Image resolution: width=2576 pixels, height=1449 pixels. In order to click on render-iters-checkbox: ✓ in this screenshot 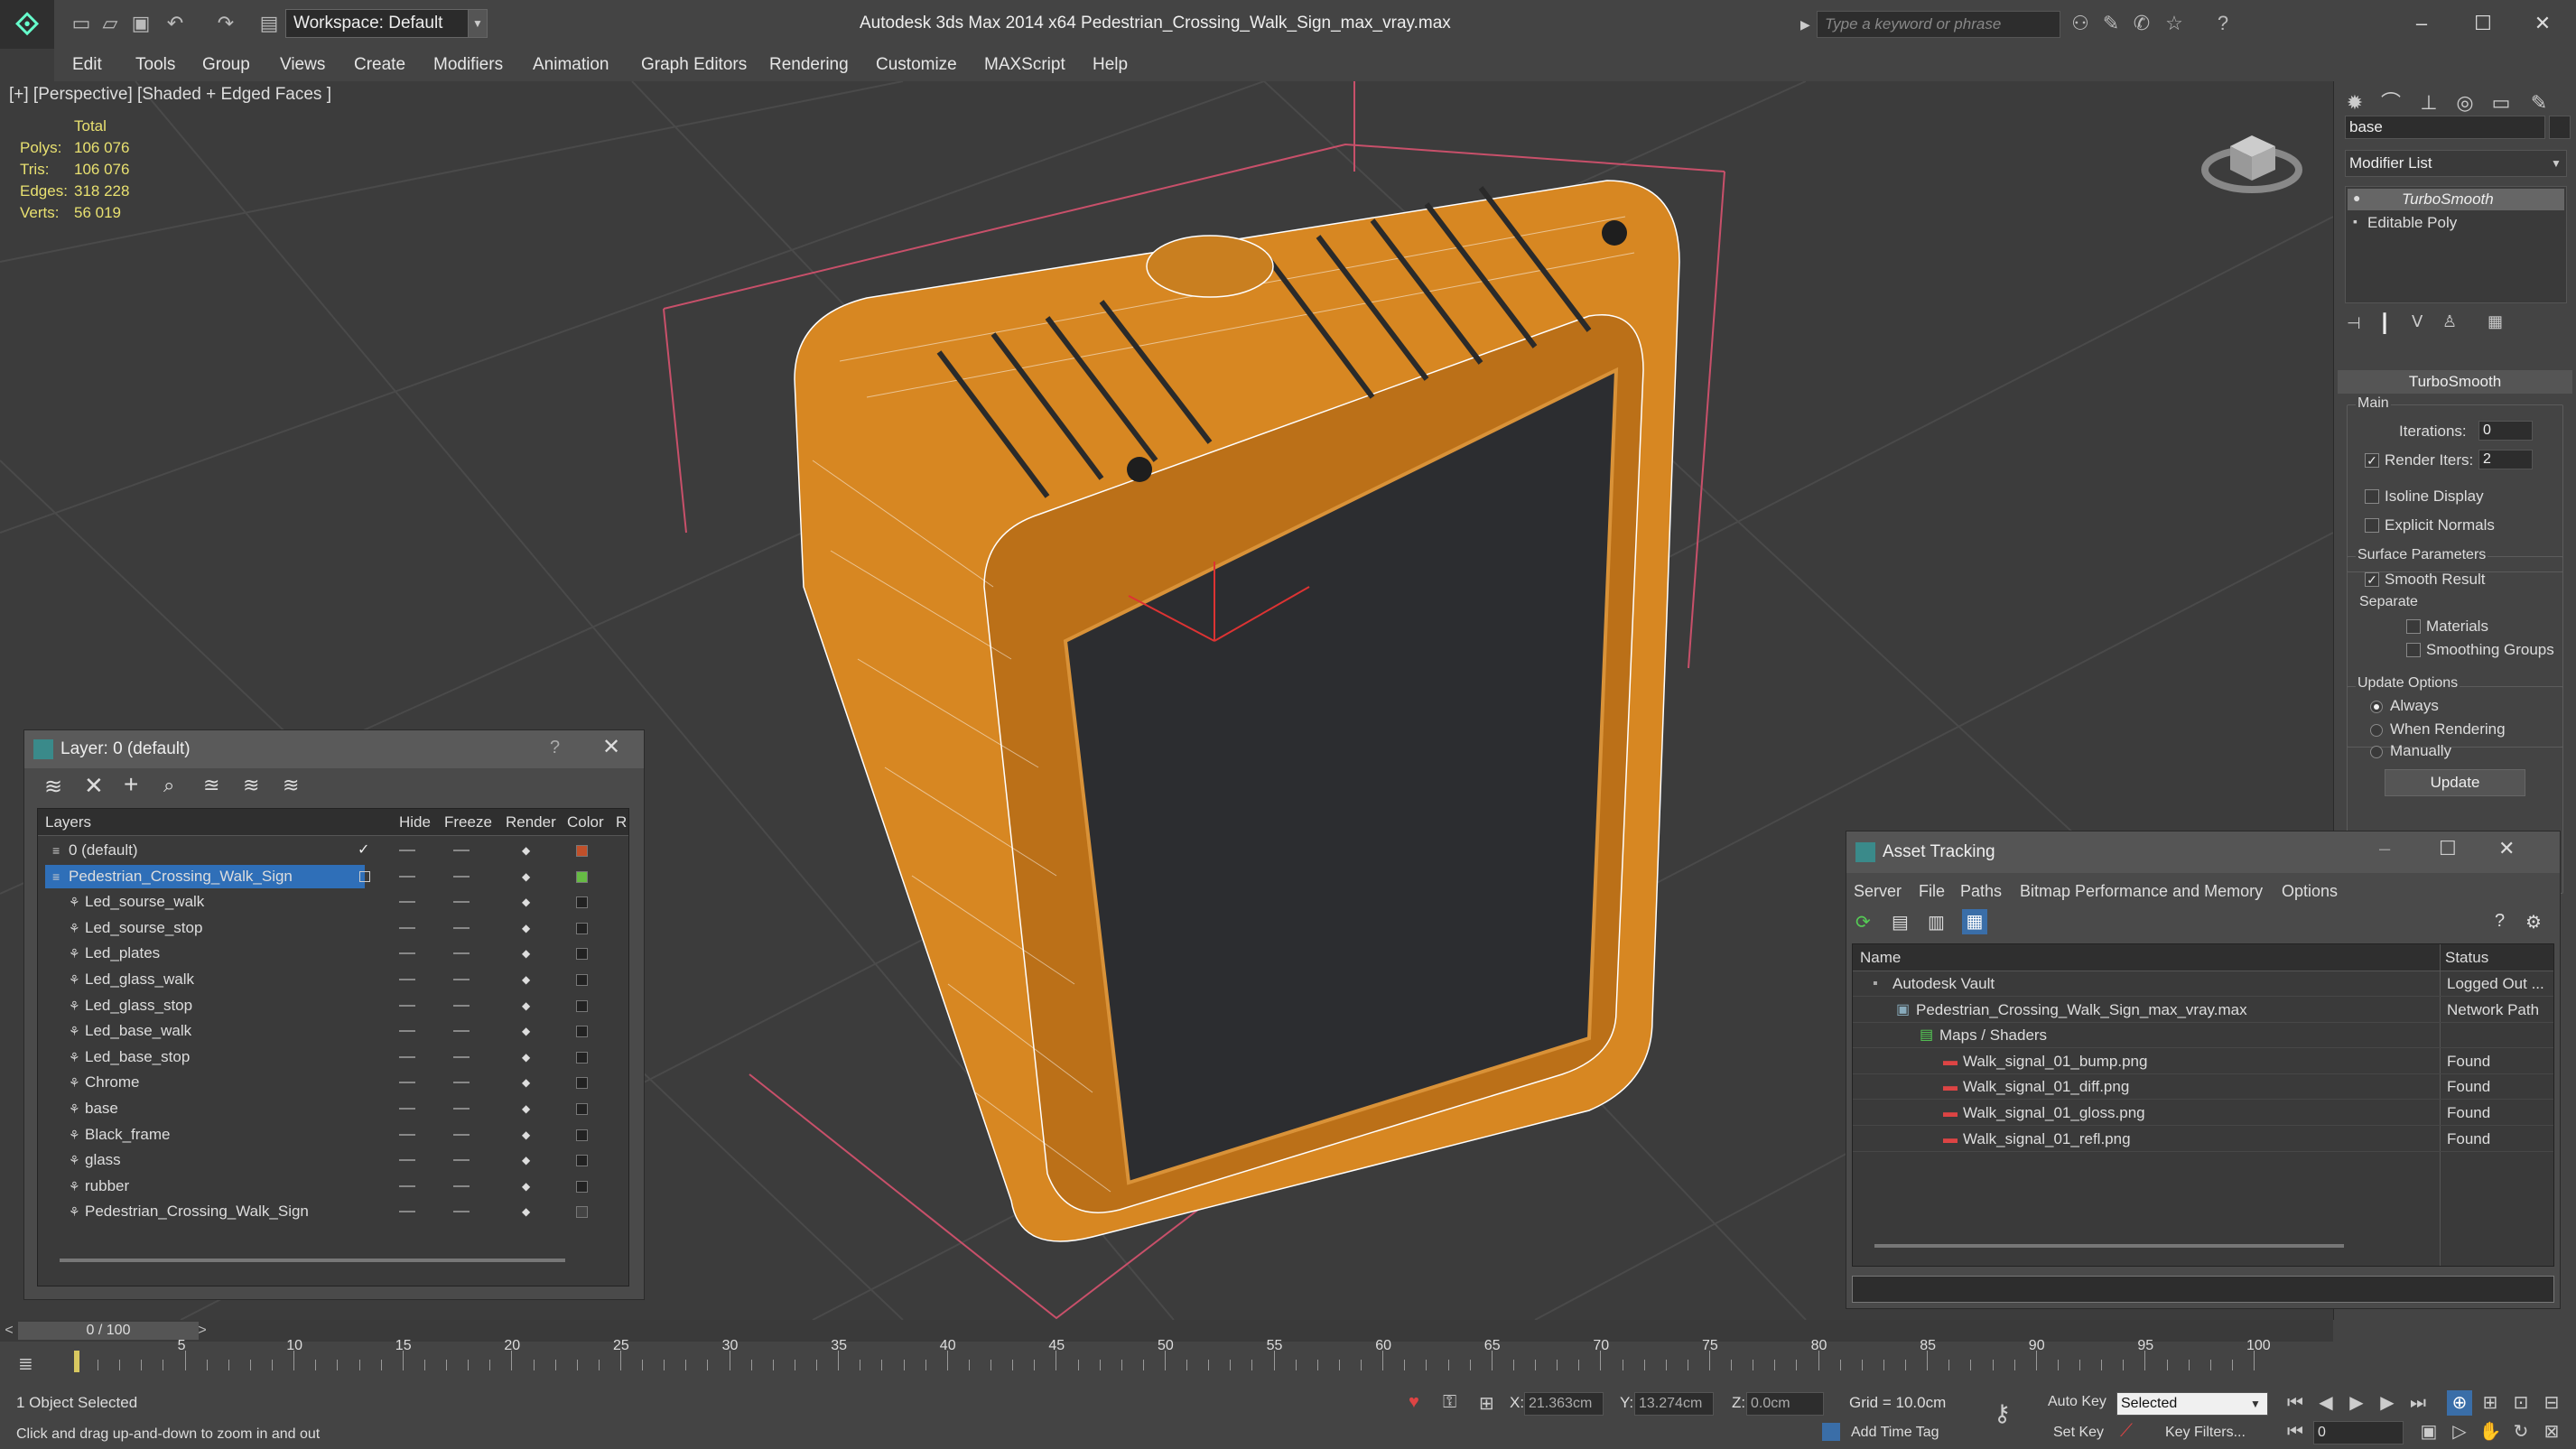, I will do `click(2372, 460)`.